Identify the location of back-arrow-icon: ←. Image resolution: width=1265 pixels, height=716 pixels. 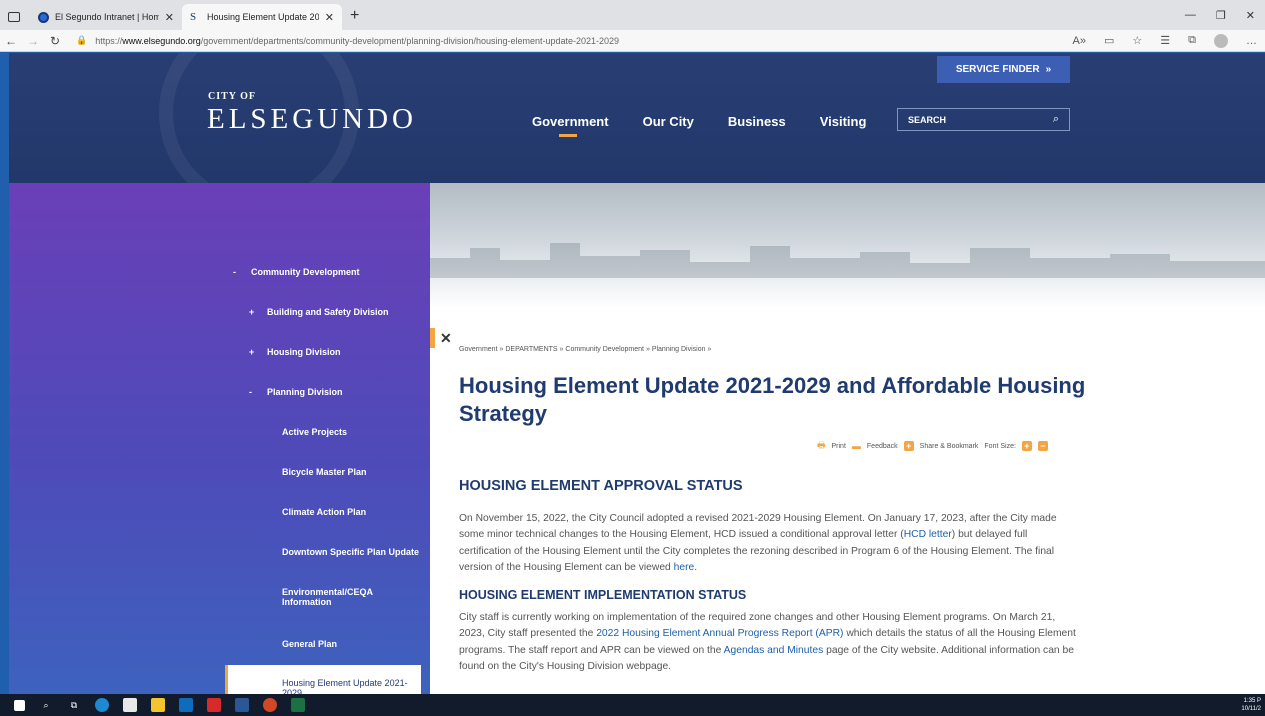
(11, 41).